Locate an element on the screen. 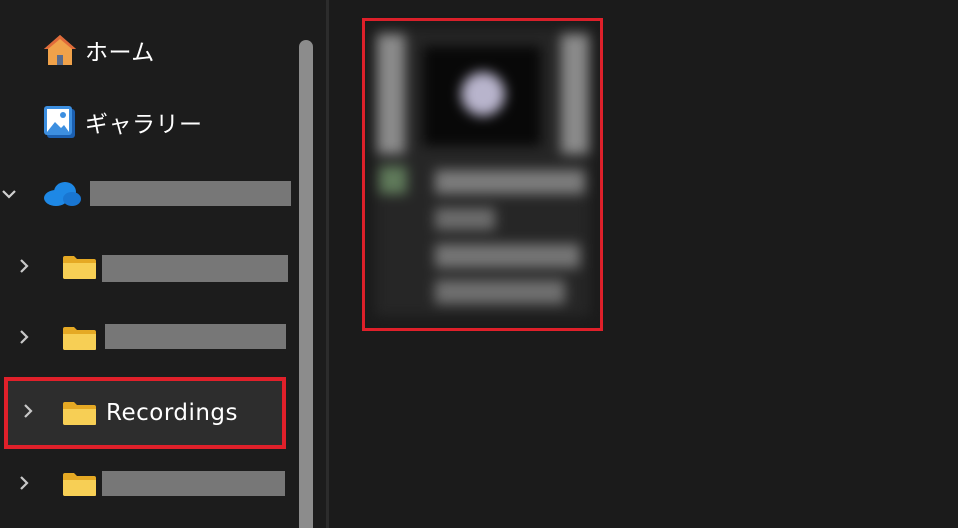  nav-label-recordings: Recordings is located at coordinates (172, 413).